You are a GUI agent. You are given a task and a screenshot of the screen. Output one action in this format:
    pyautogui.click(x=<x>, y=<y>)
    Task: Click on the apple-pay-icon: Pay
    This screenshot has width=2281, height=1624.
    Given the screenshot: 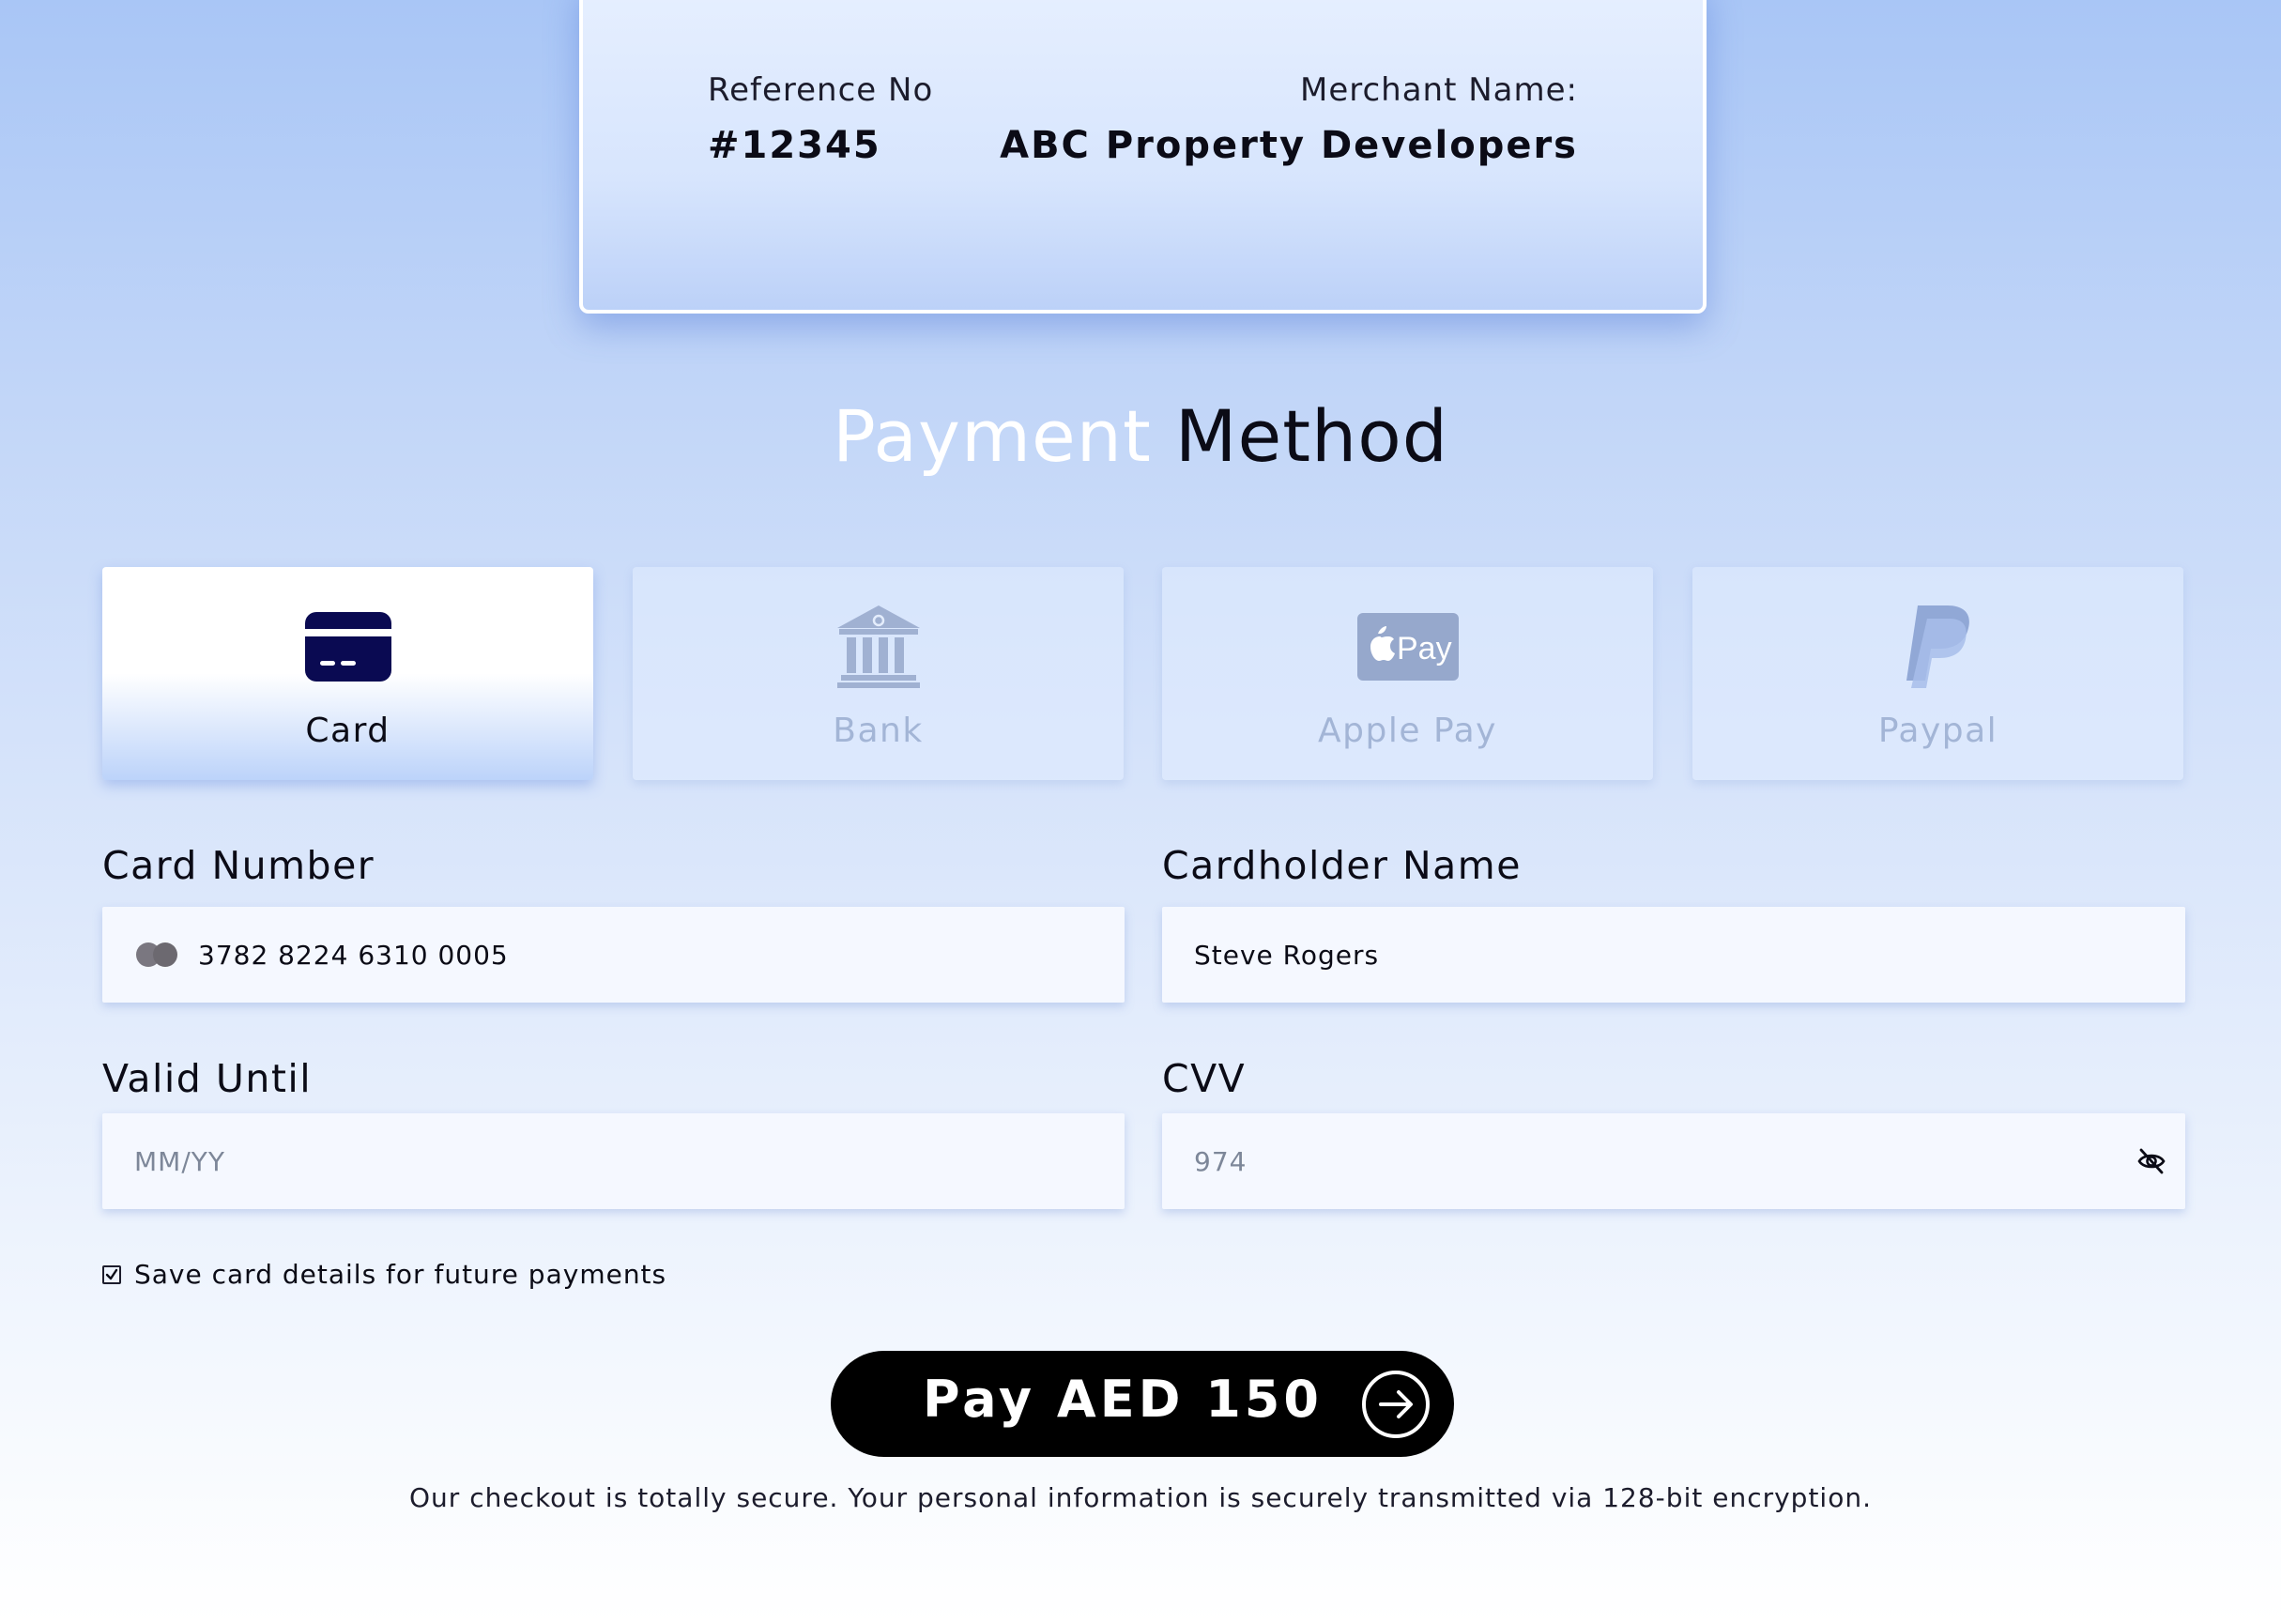 What is the action you would take?
    pyautogui.click(x=1407, y=647)
    